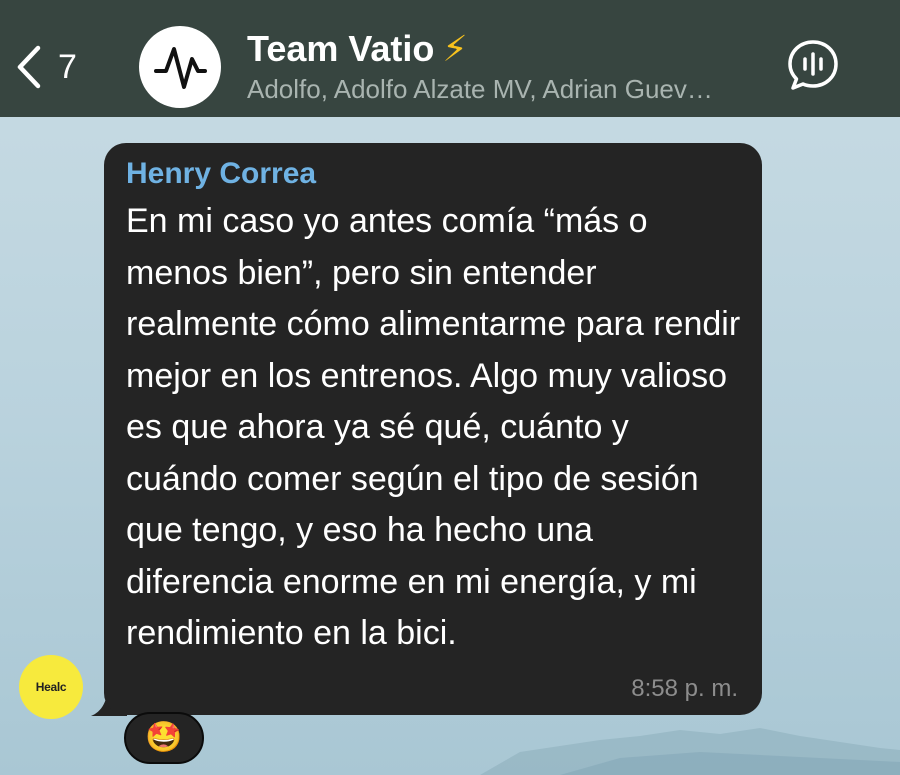 The image size is (900, 775). Describe the element at coordinates (29, 67) in the screenshot. I see `chevron-left-icon` at that location.